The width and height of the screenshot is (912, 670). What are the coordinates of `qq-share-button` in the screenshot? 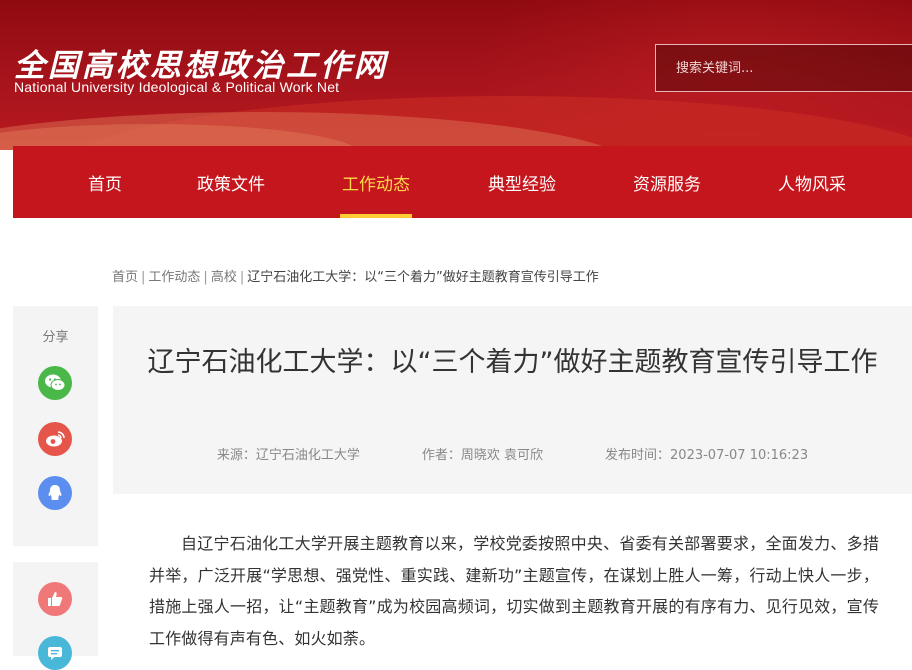 It's located at (55, 493).